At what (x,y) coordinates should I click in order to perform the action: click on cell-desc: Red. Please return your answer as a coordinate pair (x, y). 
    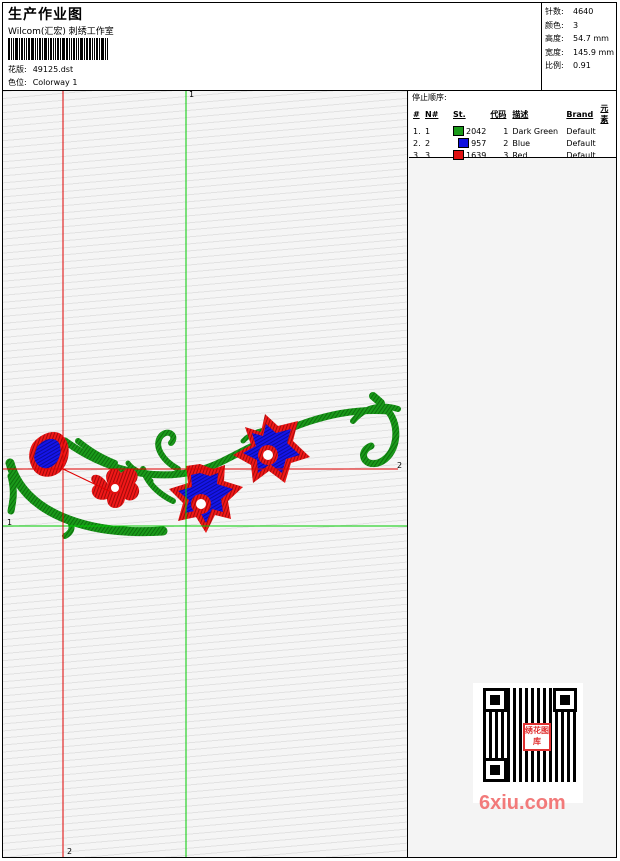
    Looking at the image, I should click on (520, 155).